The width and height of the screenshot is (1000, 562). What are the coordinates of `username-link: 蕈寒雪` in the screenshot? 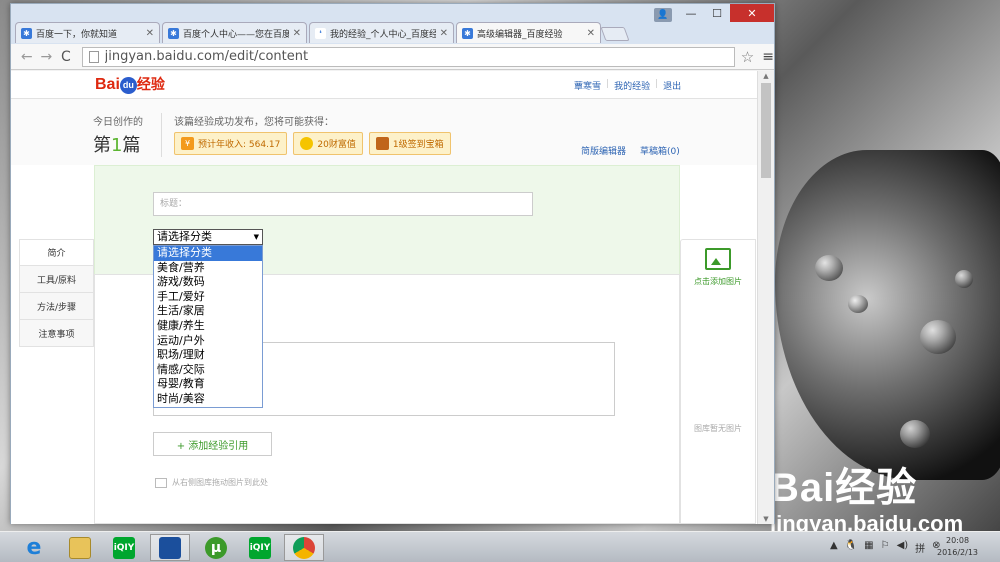 It's located at (587, 85).